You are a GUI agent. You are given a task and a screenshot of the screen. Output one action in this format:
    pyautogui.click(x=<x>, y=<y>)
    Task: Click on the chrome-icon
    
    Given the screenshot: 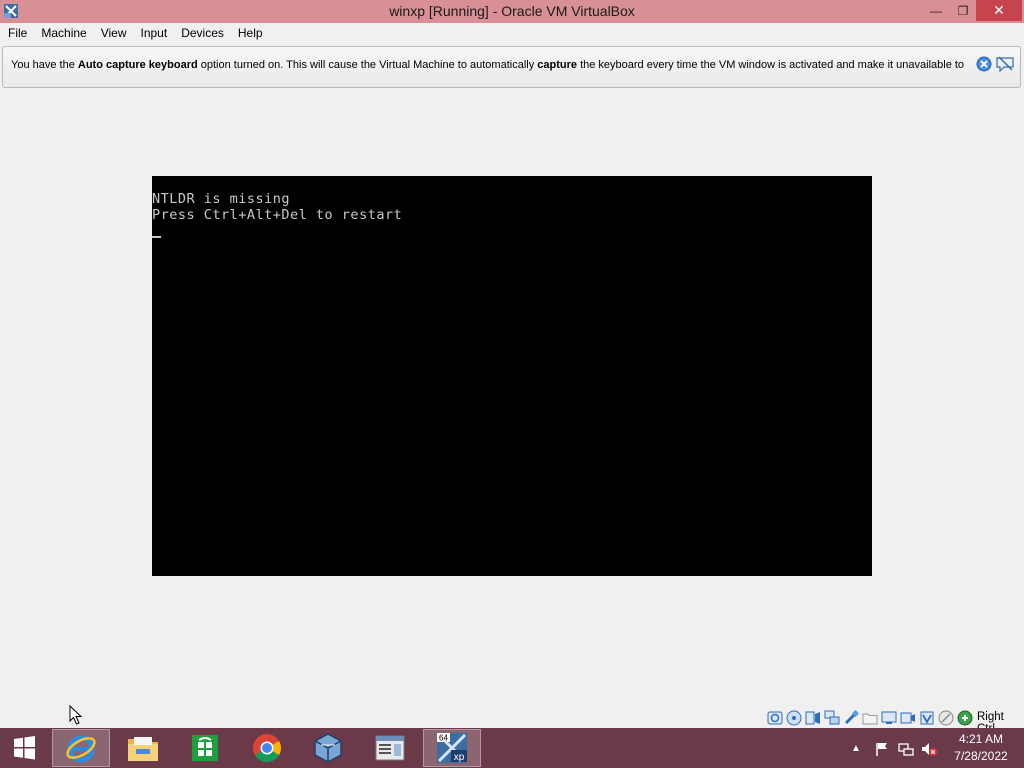 What is the action you would take?
    pyautogui.click(x=267, y=748)
    